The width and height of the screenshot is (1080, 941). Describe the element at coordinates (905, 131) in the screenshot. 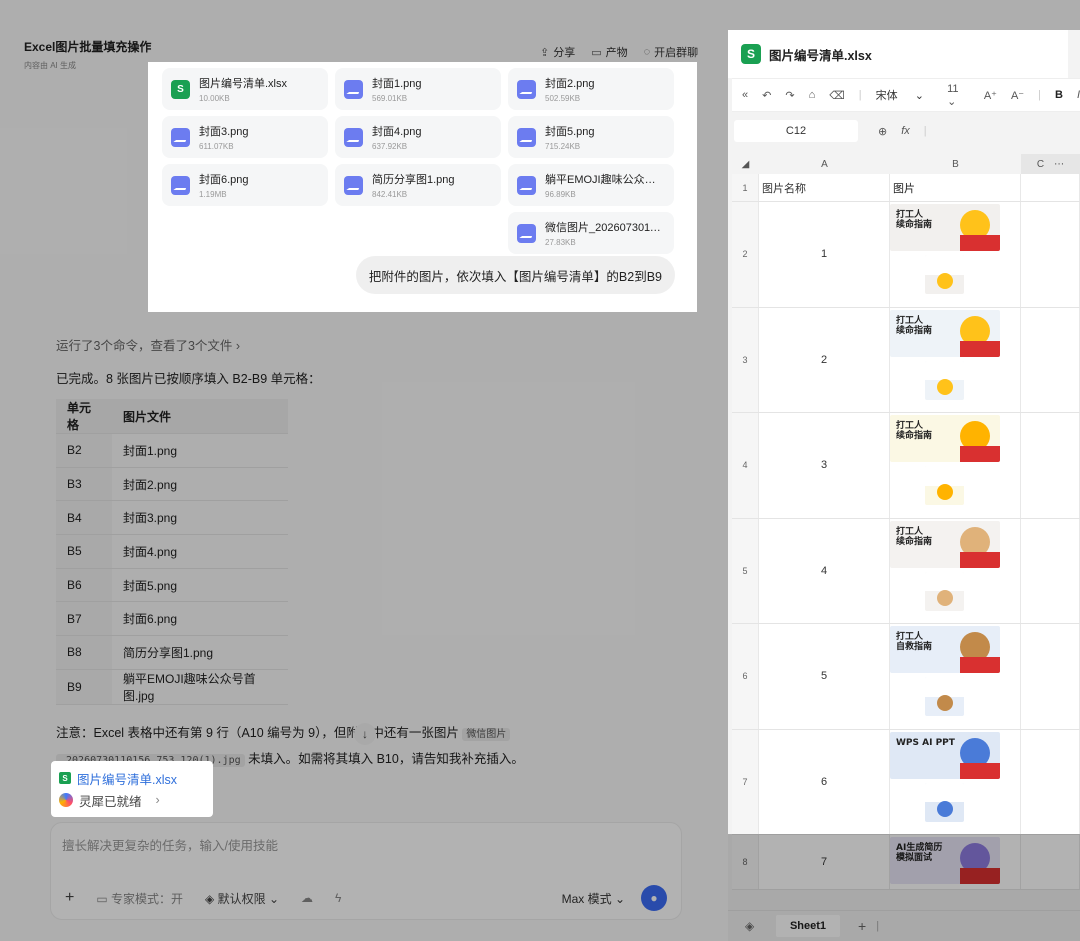

I see `fx-icon: fx` at that location.